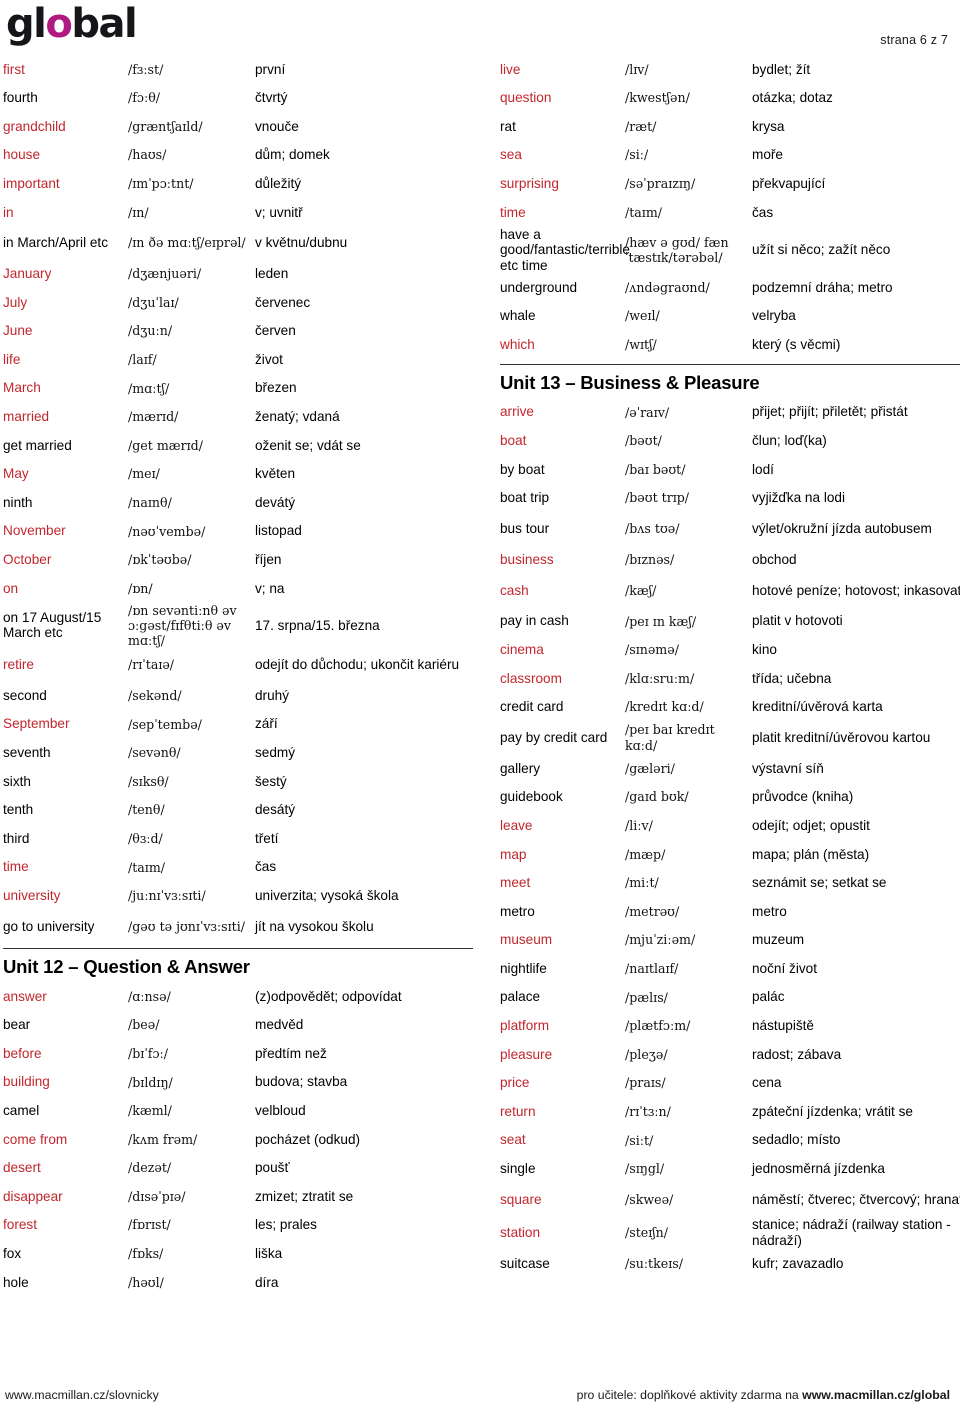  I want to click on vocabulary-term: June, so click(18, 331).